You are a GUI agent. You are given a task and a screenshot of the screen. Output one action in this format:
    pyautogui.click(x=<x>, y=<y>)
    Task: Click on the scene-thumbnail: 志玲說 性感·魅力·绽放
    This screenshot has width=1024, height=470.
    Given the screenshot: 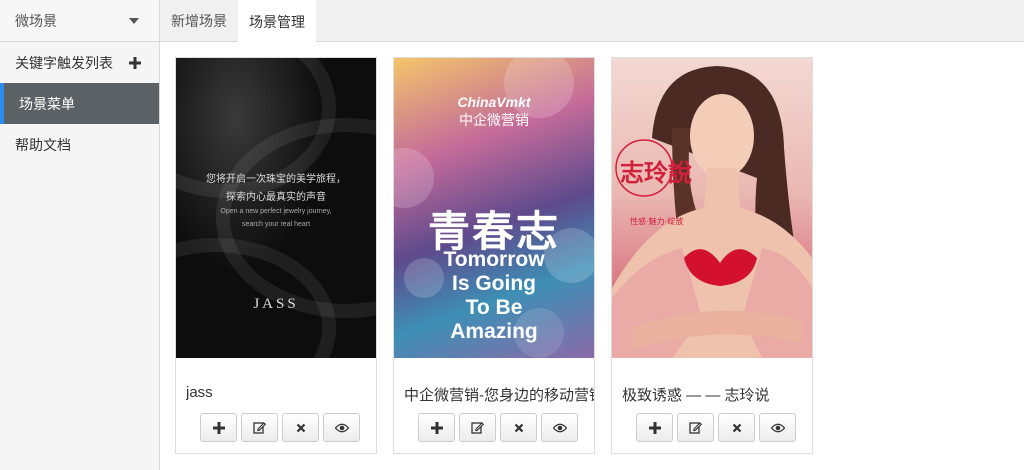 What is the action you would take?
    pyautogui.click(x=712, y=208)
    